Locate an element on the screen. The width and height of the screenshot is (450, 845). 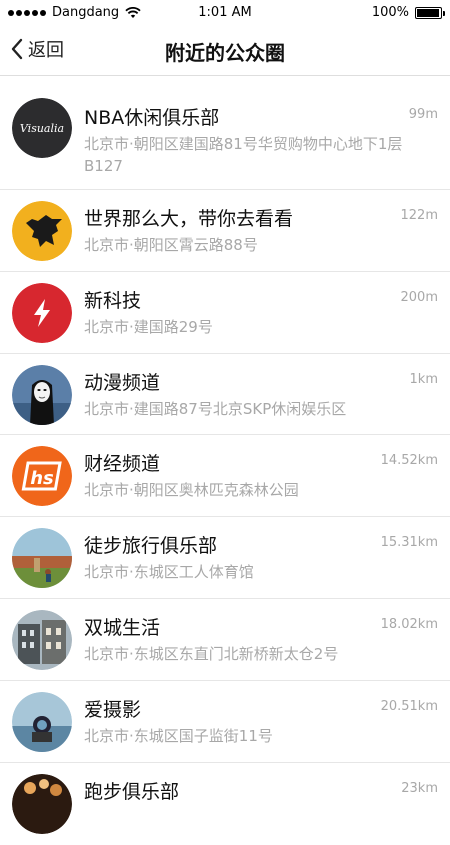
battery-icon is located at coordinates (430, 12).